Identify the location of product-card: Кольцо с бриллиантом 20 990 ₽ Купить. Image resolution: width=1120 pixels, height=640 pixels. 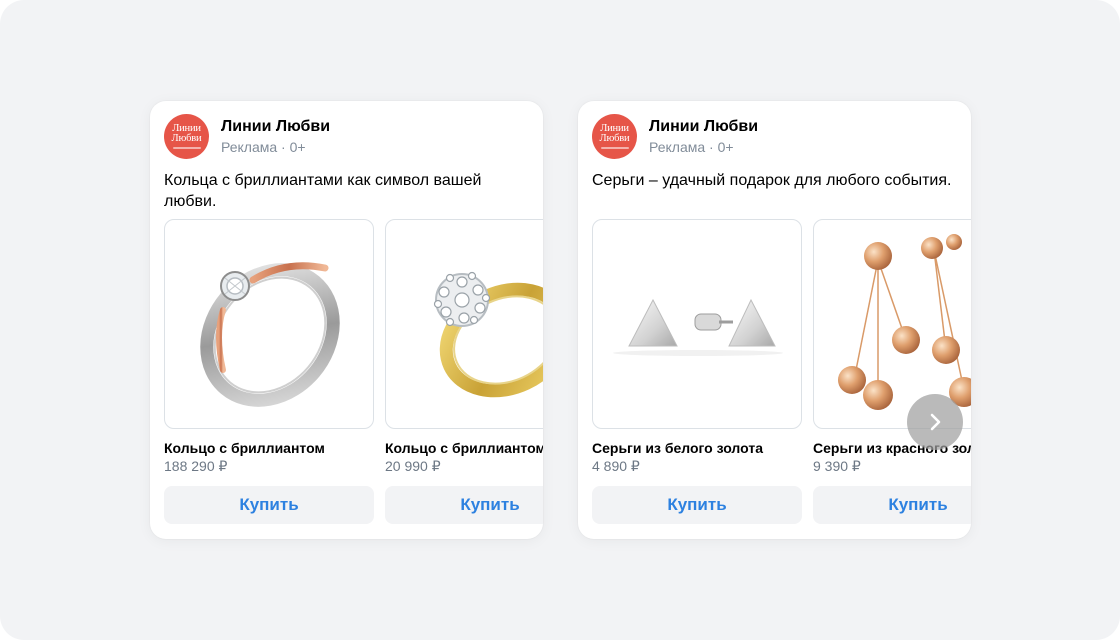
(464, 371).